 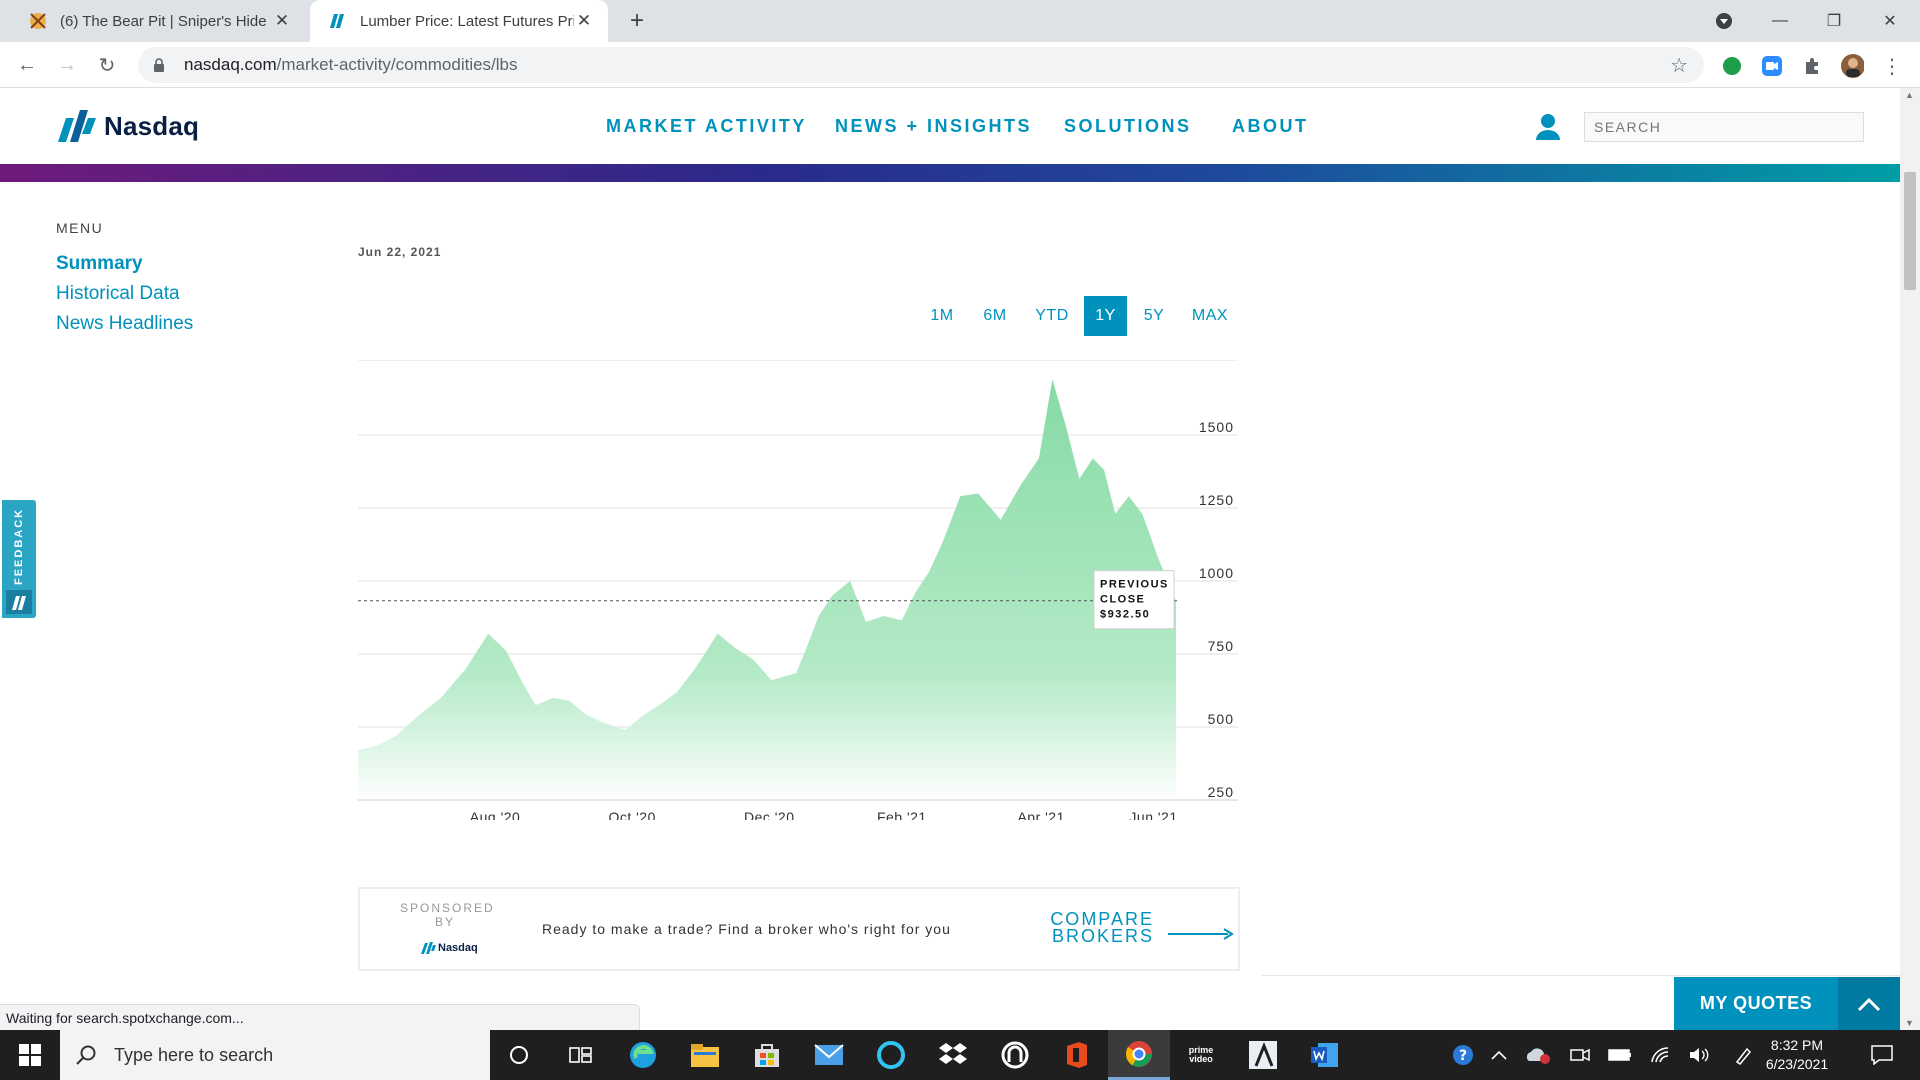 What do you see at coordinates (159, 65) in the screenshot?
I see `lock-icon` at bounding box center [159, 65].